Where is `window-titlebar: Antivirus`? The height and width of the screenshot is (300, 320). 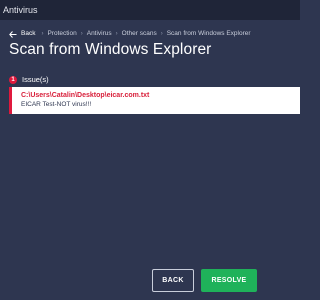 window-titlebar: Antivirus is located at coordinates (150, 10).